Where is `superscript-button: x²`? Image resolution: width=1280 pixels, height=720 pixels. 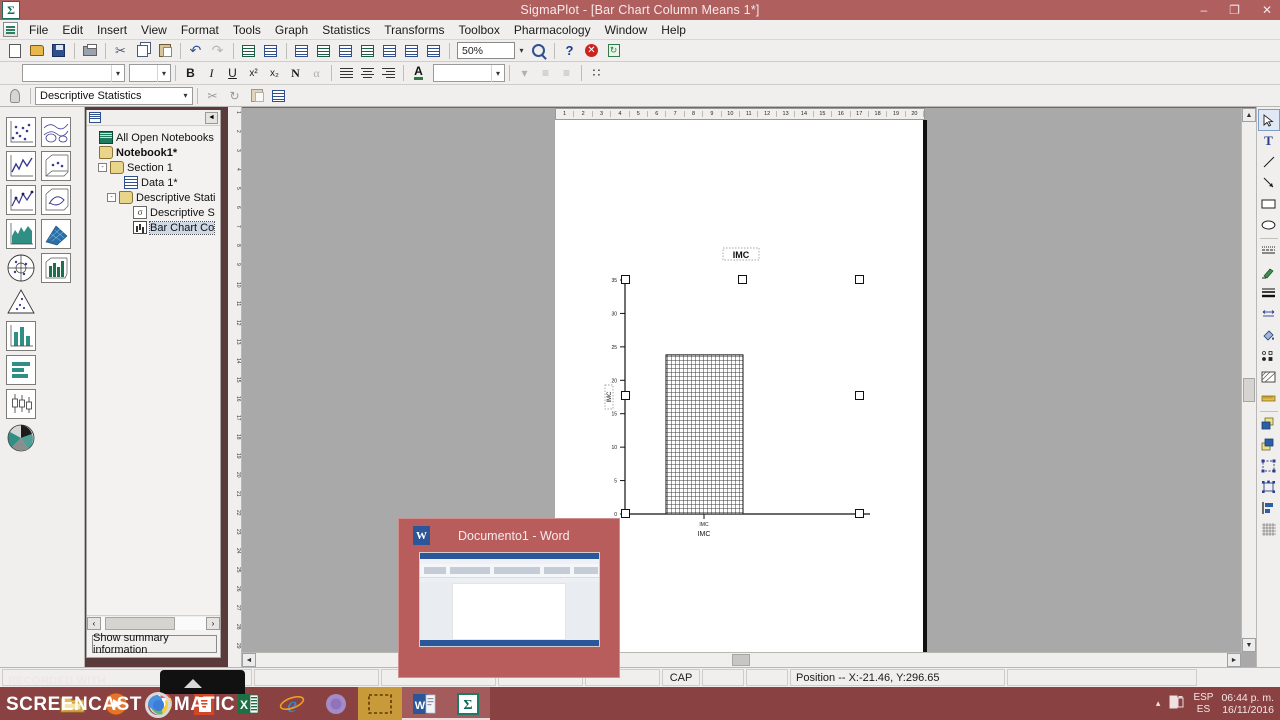
superscript-button: x² is located at coordinates (253, 73).